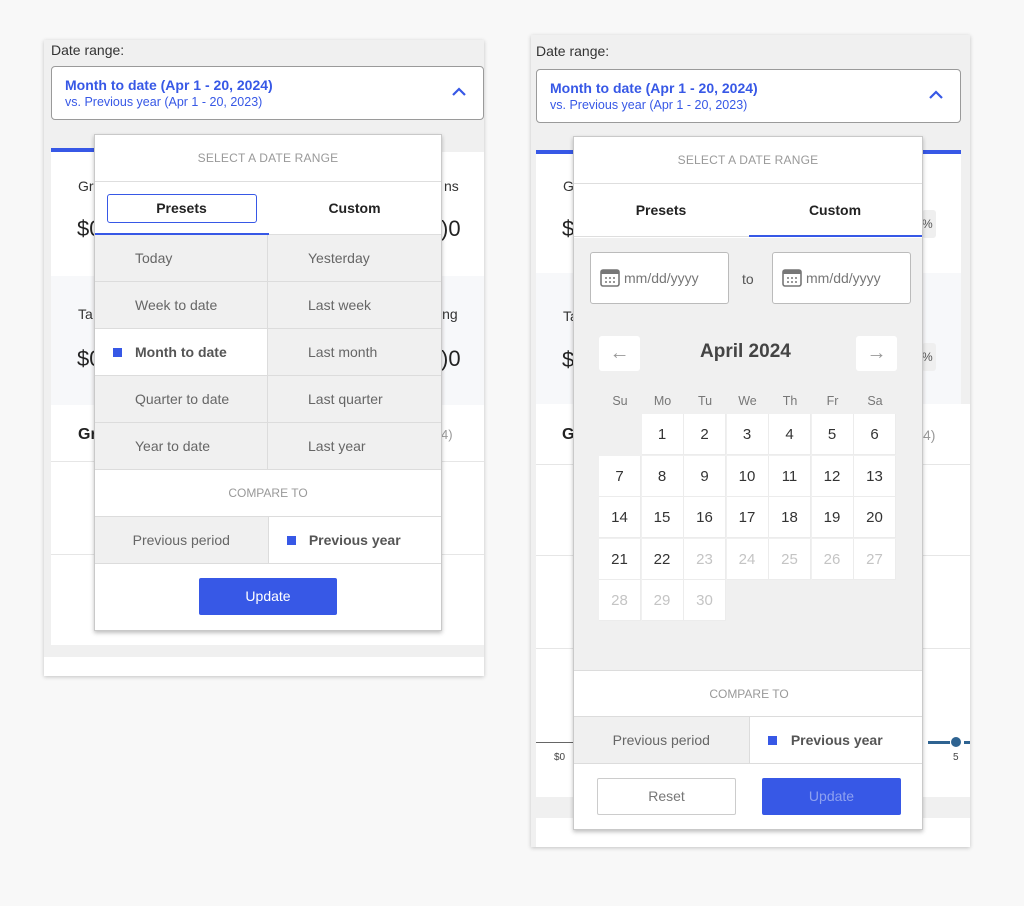 This screenshot has width=1024, height=906. Describe the element at coordinates (662, 517) in the screenshot. I see `calendar-day: 15` at that location.